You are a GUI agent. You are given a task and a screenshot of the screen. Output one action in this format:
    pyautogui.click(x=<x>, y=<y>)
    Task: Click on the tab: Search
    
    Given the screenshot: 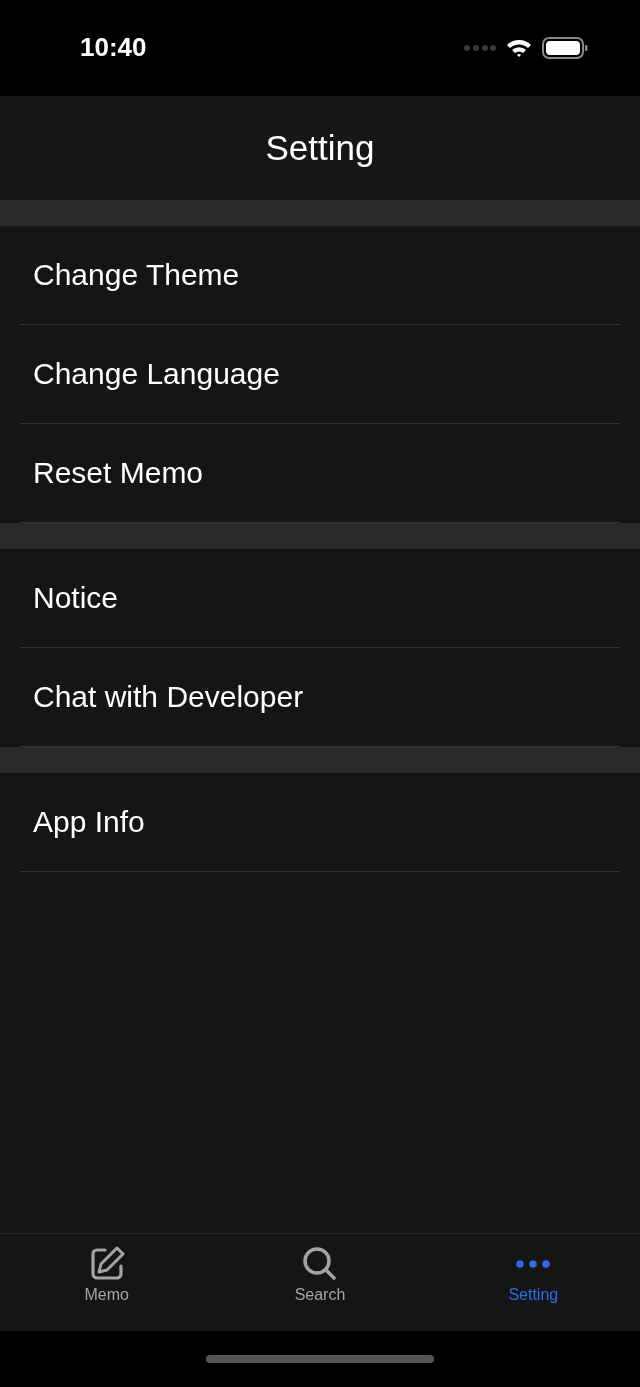 What is the action you would take?
    pyautogui.click(x=320, y=1282)
    